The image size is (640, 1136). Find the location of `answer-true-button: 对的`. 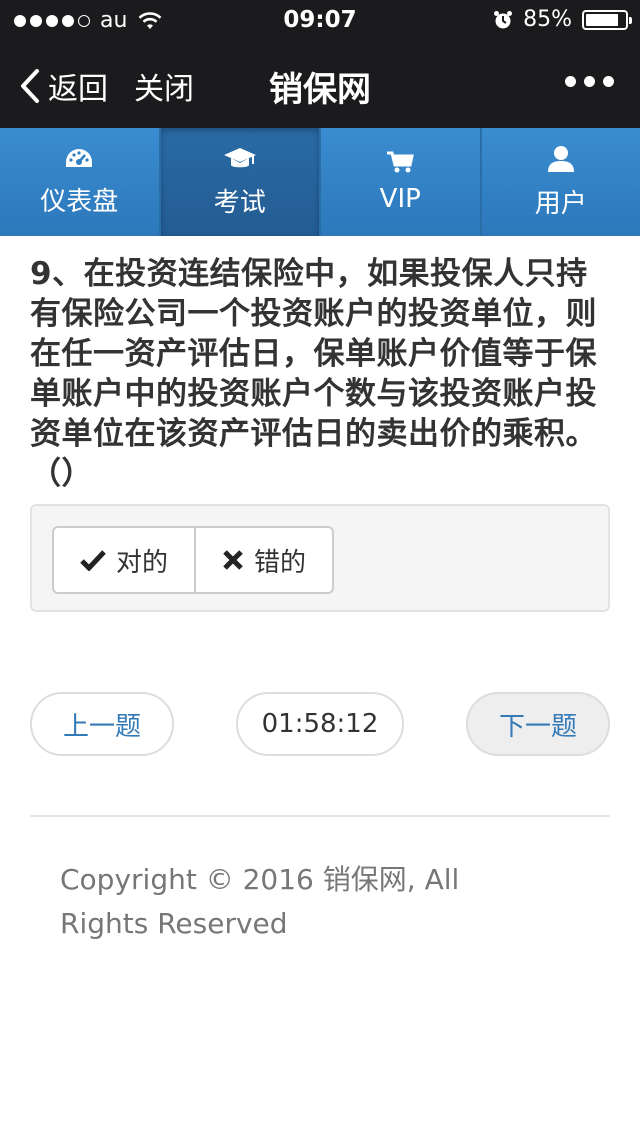

answer-true-button: 对的 is located at coordinates (124, 560).